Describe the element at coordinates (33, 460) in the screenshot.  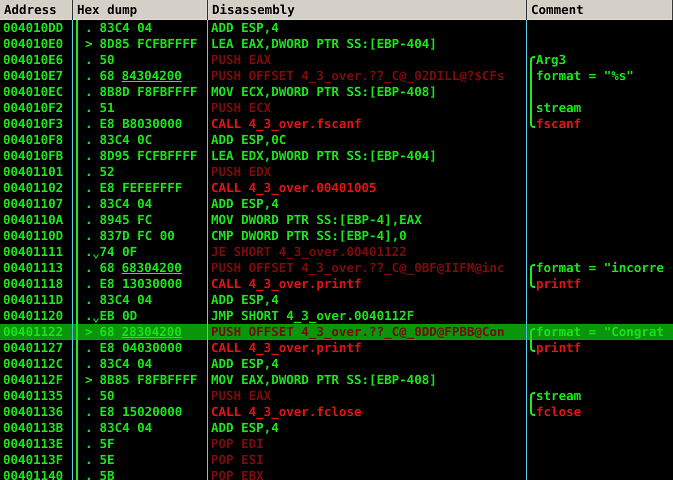
I see `address-text: 0040113F` at that location.